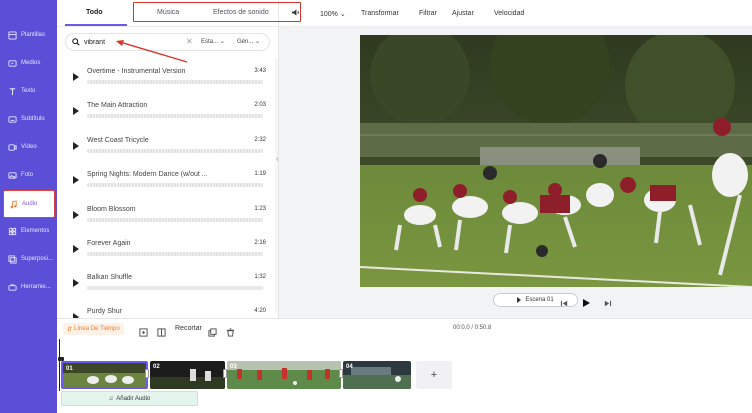  What do you see at coordinates (333, 14) in the screenshot?
I see `zoom-select: 100% ⌄` at bounding box center [333, 14].